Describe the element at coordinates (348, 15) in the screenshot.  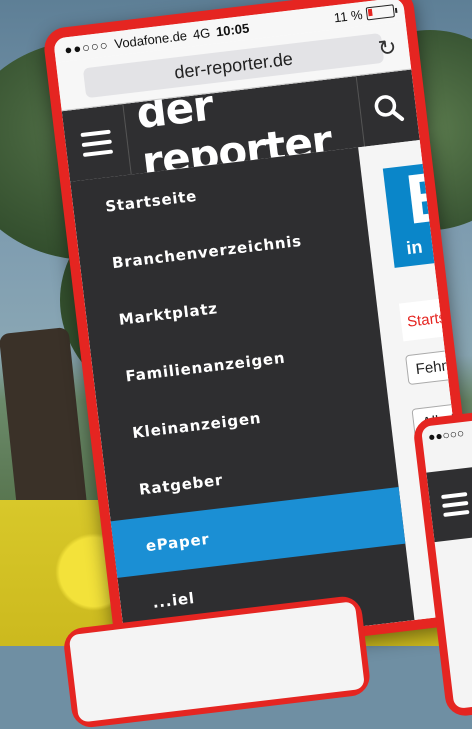
I see `battery-percent: 11 %` at that location.